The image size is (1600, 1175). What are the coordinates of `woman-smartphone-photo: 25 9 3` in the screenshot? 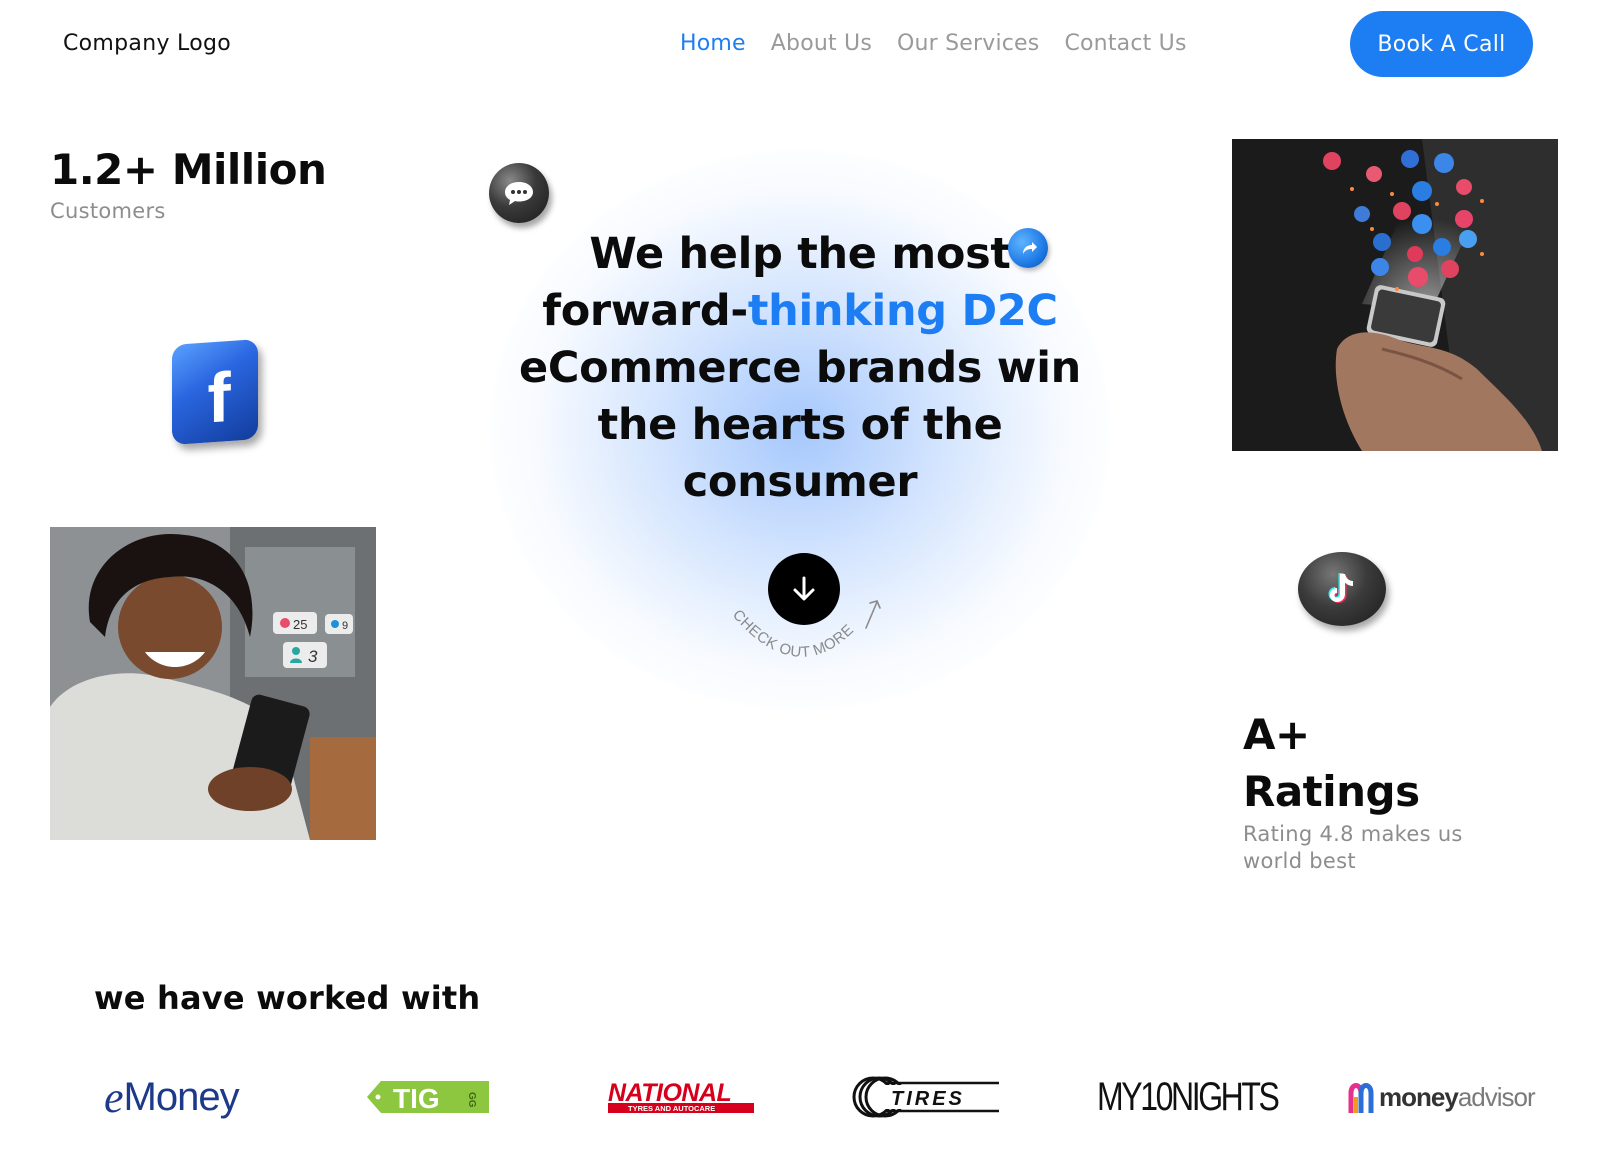 It's located at (213, 683).